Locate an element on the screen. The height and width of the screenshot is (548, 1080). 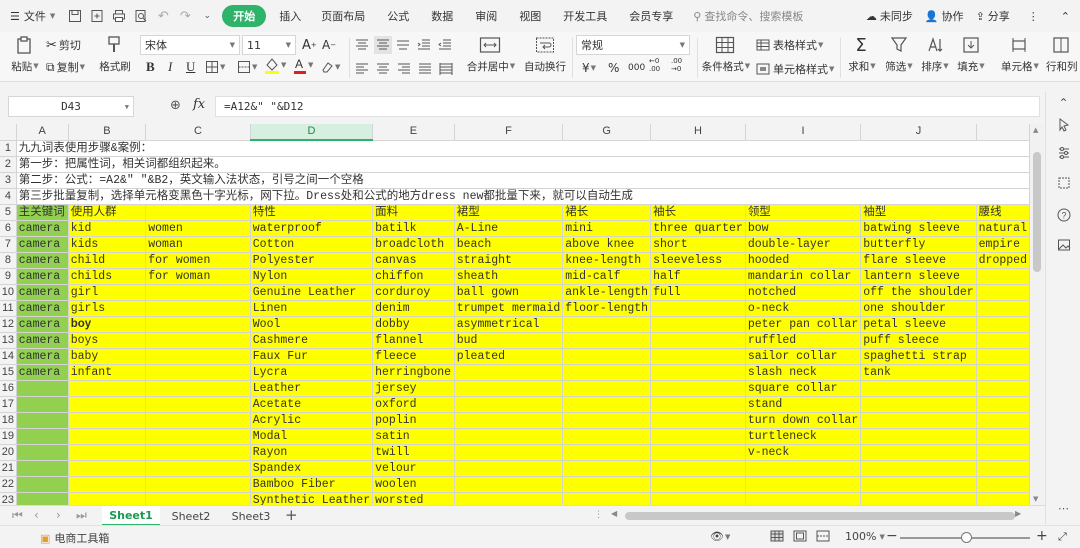
first-sheet-icon: ⏮ is located at coordinates (17, 515).